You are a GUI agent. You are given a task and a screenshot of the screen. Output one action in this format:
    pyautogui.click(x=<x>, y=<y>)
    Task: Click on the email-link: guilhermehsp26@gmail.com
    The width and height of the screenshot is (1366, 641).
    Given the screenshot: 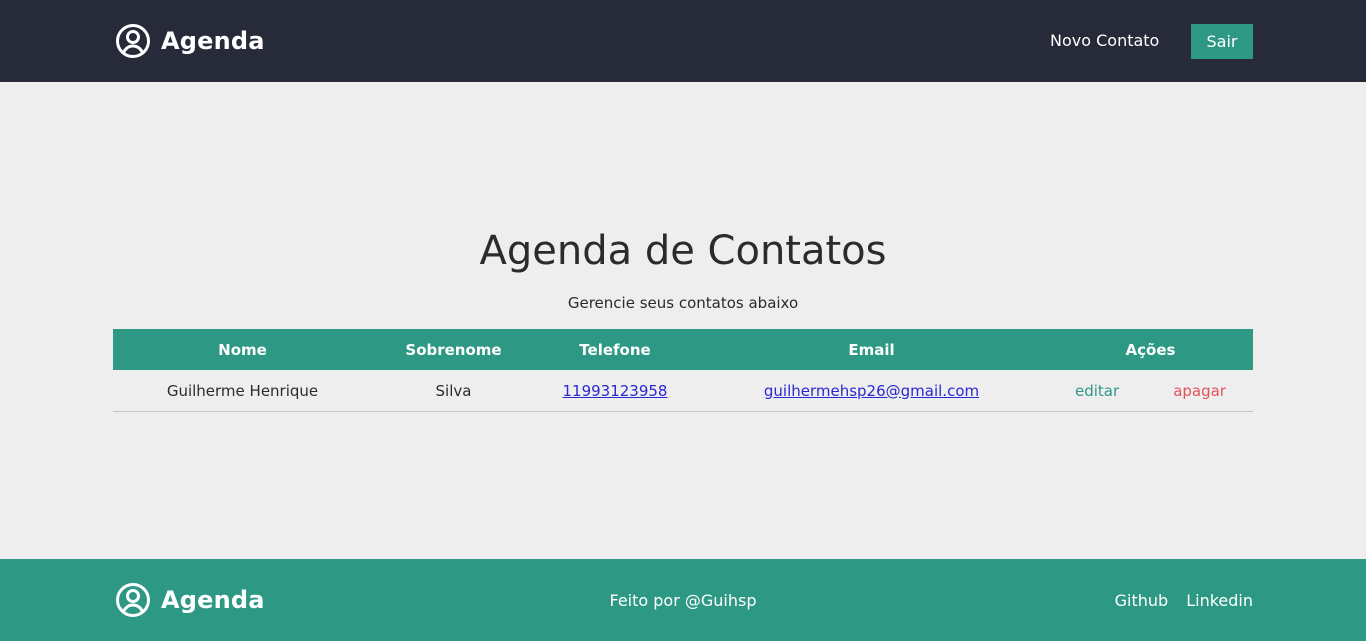 What is the action you would take?
    pyautogui.click(x=871, y=391)
    